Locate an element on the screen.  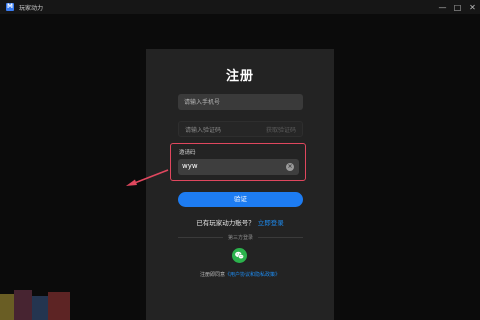
deco-block-blue is located at coordinates (40, 308).